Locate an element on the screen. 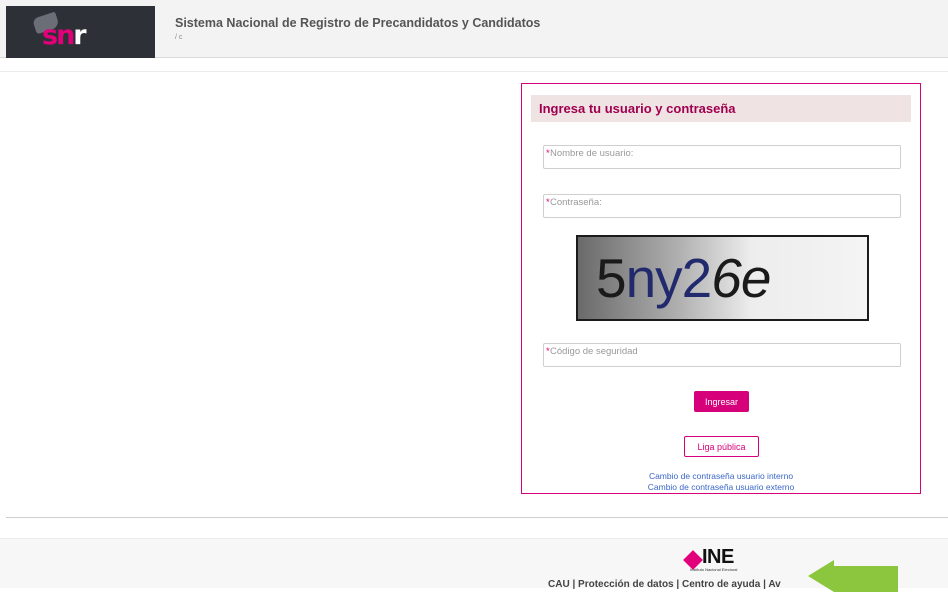  logo-wordmark: snr is located at coordinates (64, 35).